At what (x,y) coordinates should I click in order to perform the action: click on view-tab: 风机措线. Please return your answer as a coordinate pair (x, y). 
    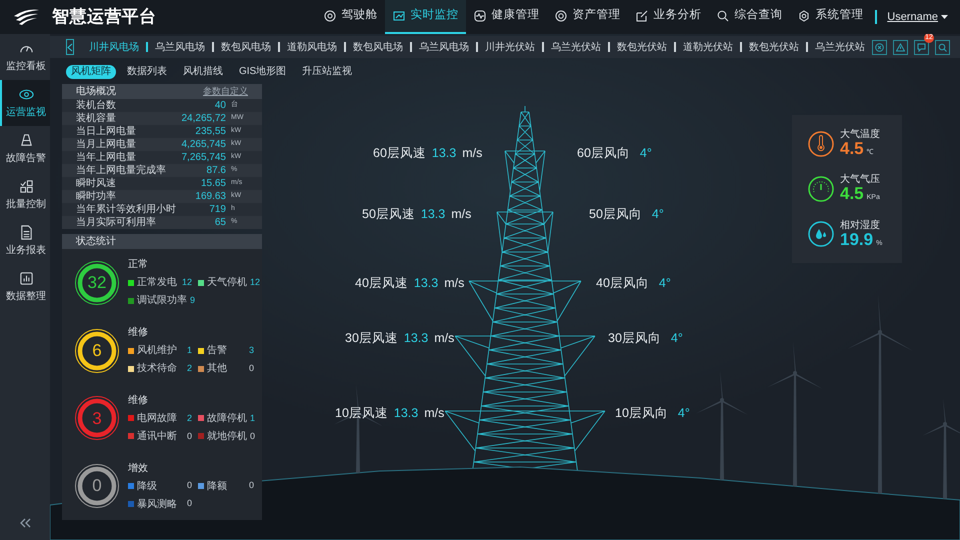
    Looking at the image, I should click on (203, 72).